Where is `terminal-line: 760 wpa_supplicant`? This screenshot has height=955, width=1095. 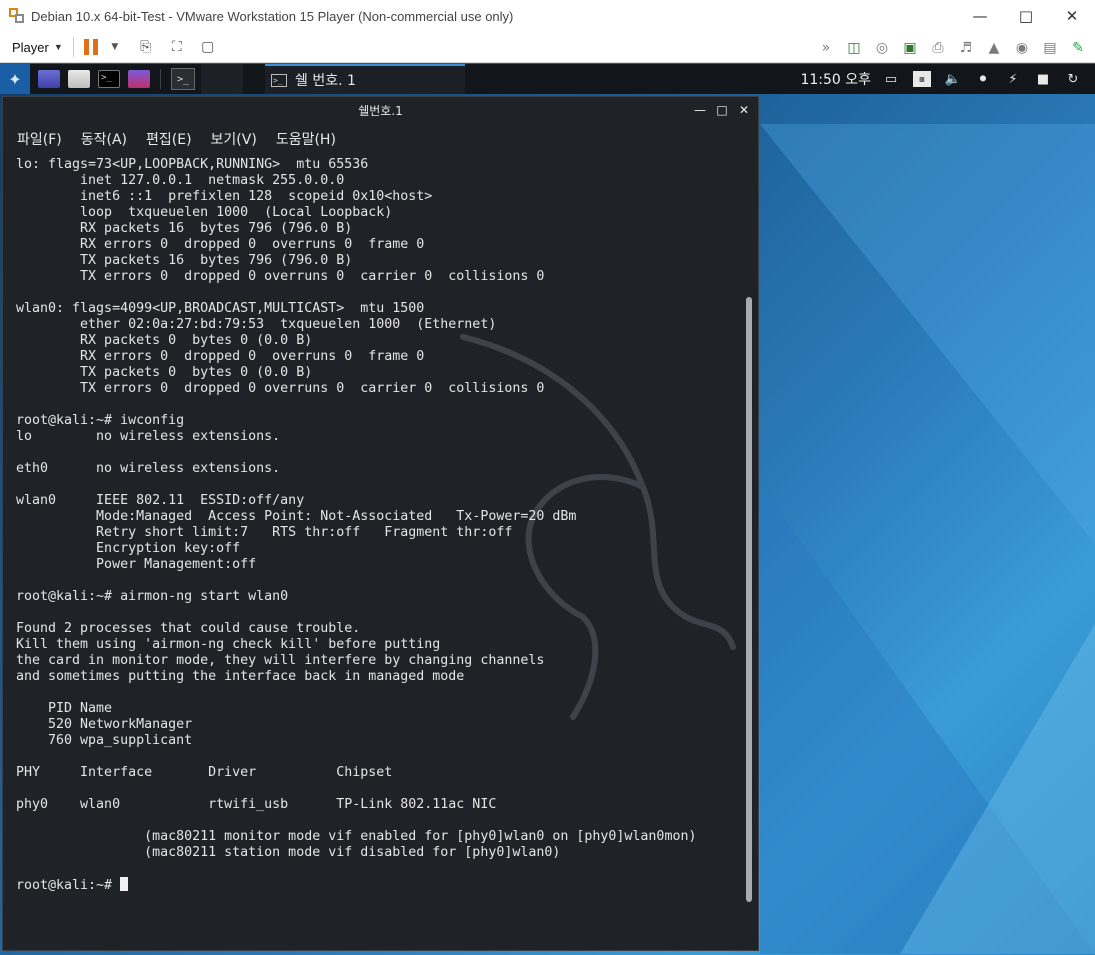
terminal-line: 760 wpa_supplicant is located at coordinates (104, 740).